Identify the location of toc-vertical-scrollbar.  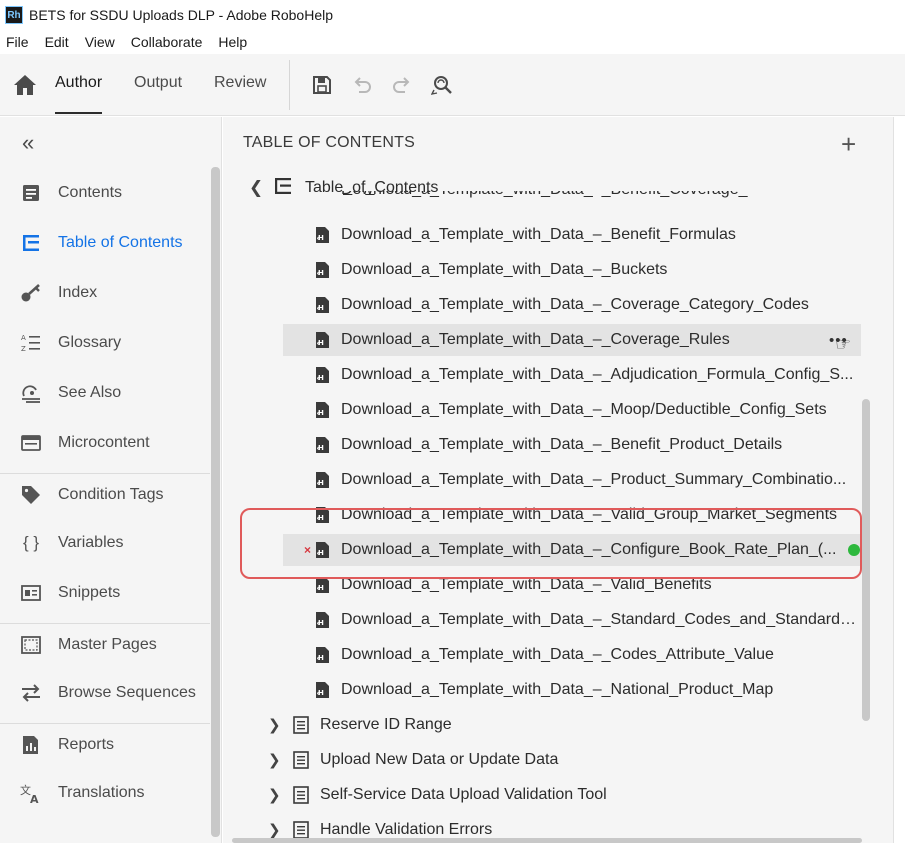
(866, 560).